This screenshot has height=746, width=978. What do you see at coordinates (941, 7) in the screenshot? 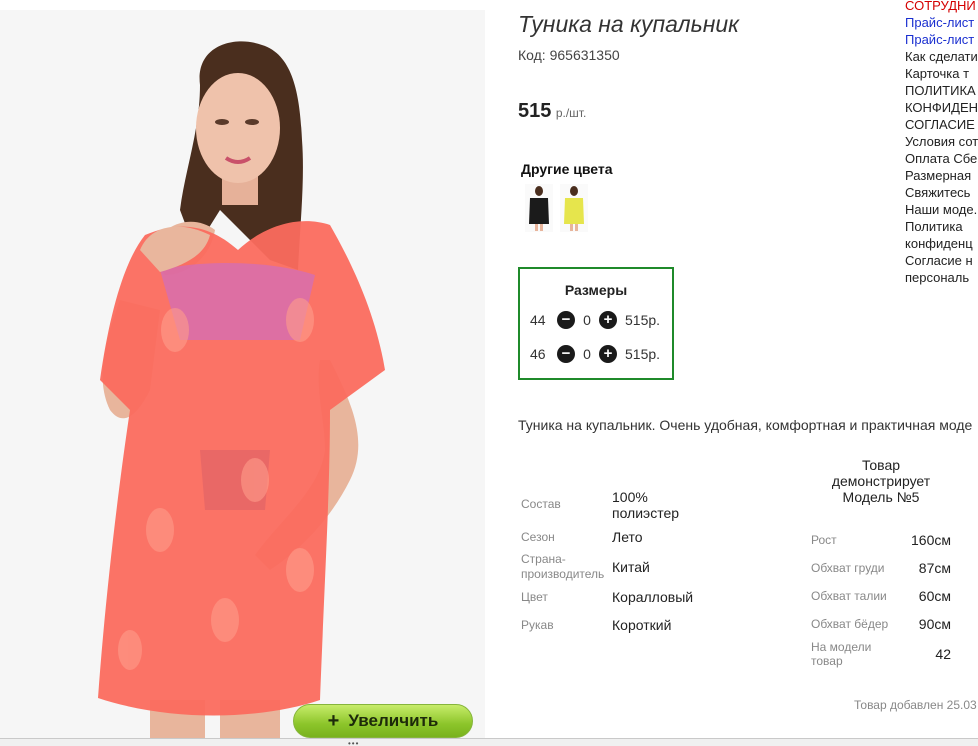
I see `sidebar-link: СОТРУДНИ` at bounding box center [941, 7].